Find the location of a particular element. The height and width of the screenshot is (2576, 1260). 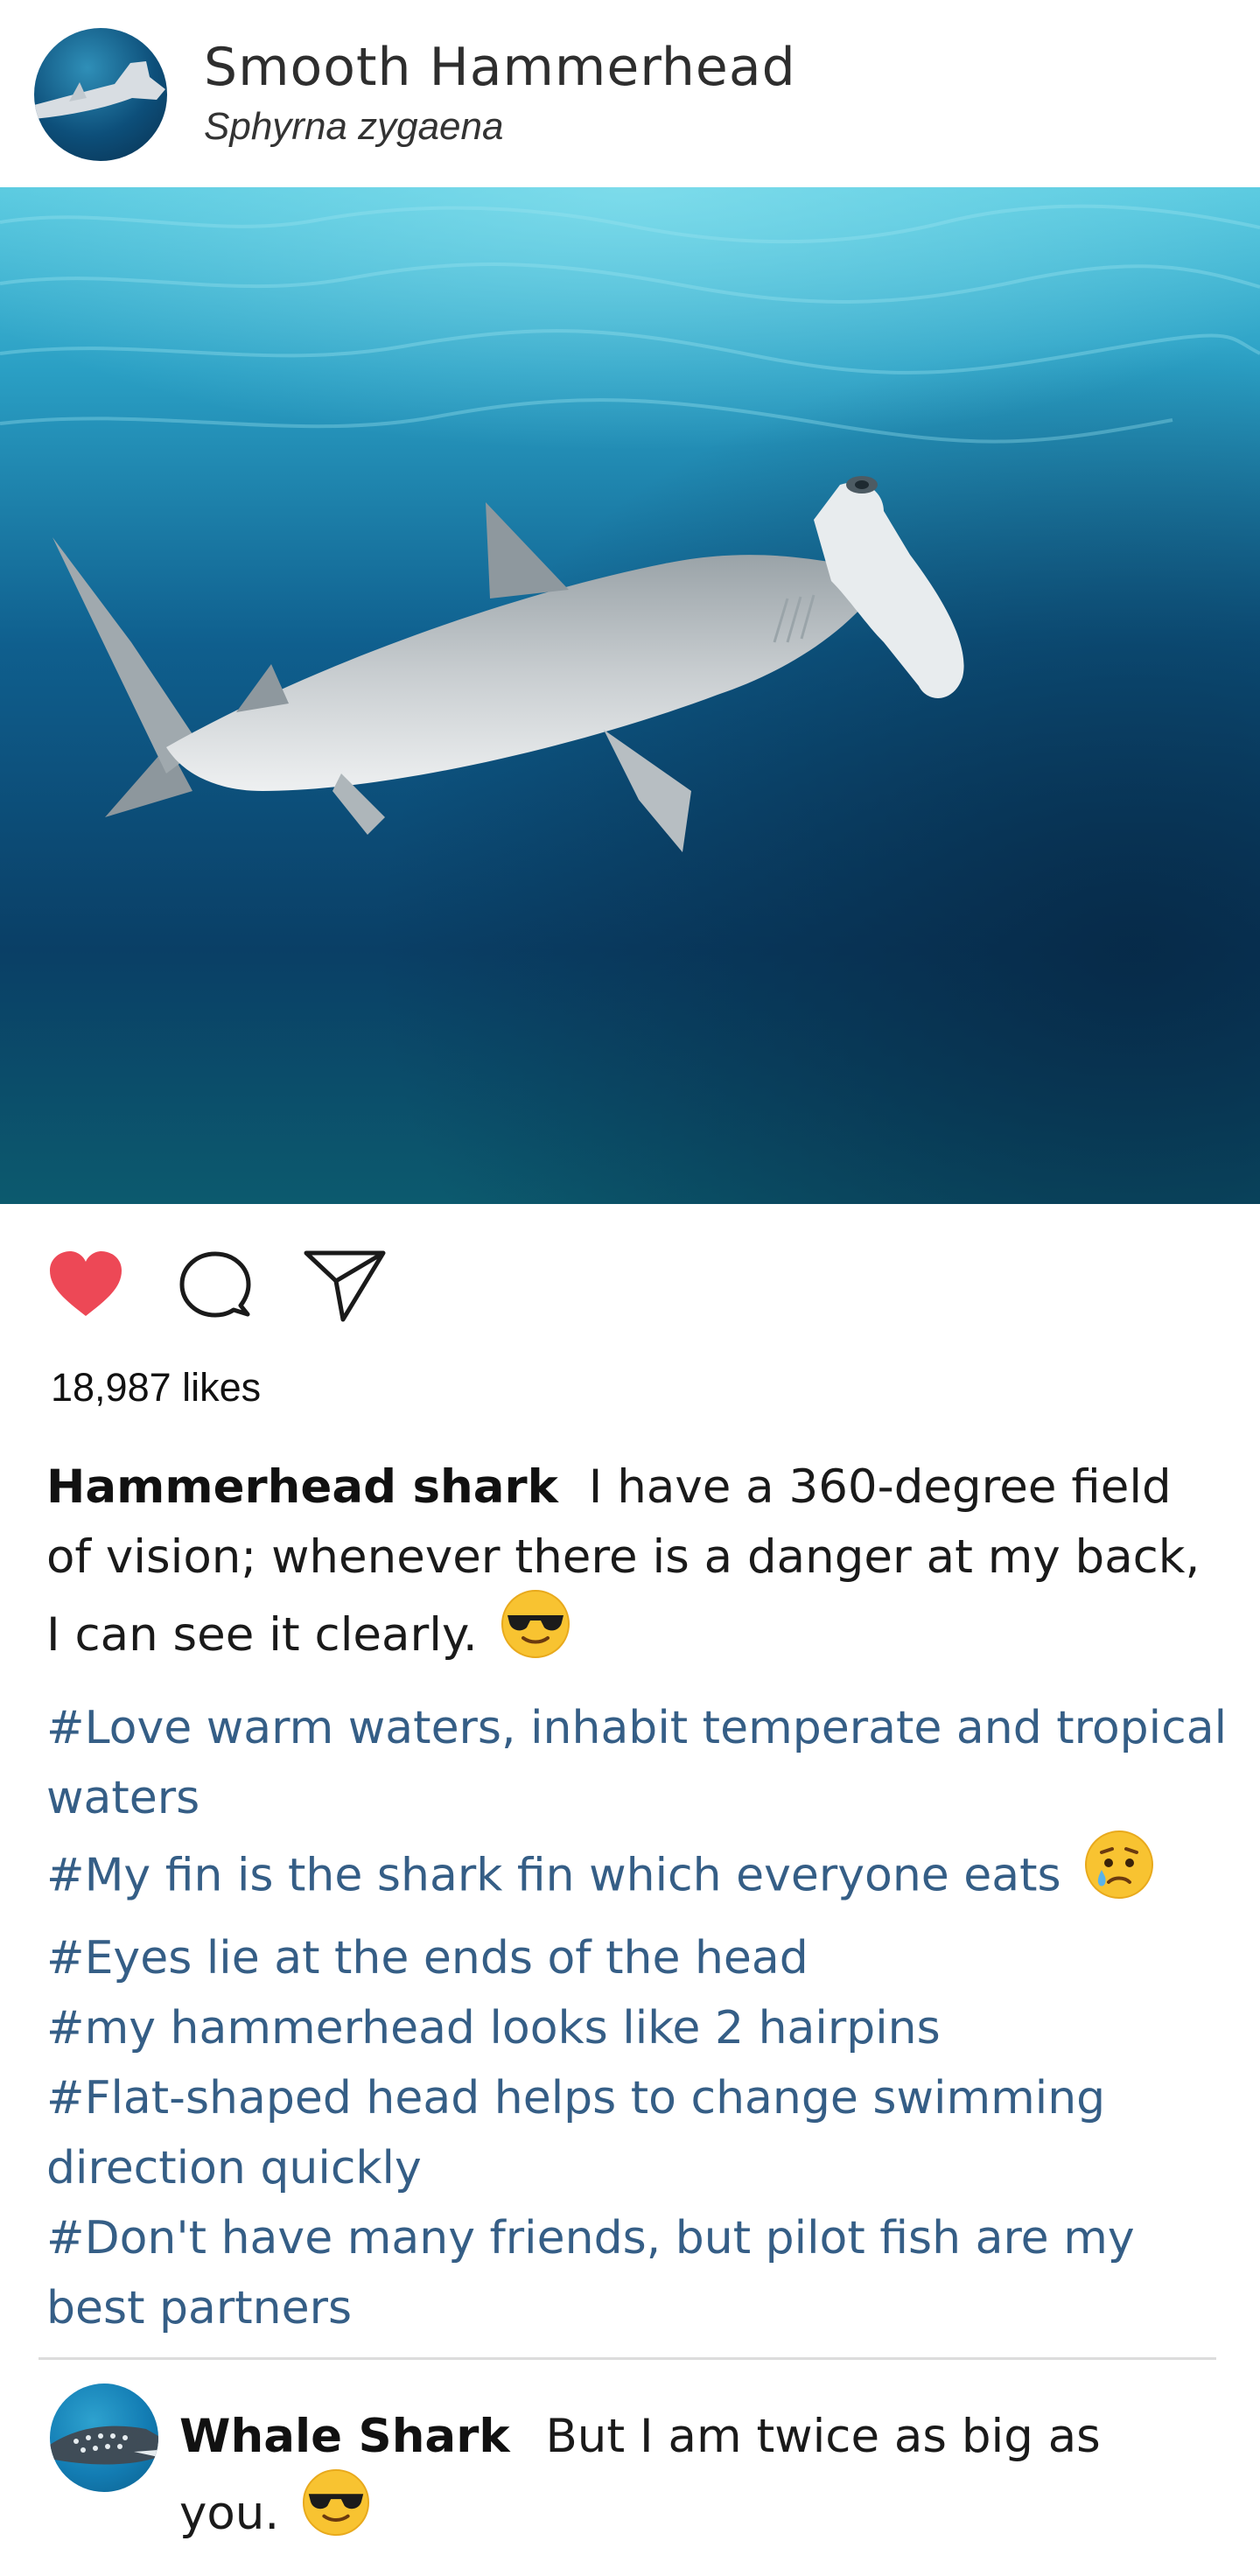

whale-shark-avatar-image is located at coordinates (104, 2445).